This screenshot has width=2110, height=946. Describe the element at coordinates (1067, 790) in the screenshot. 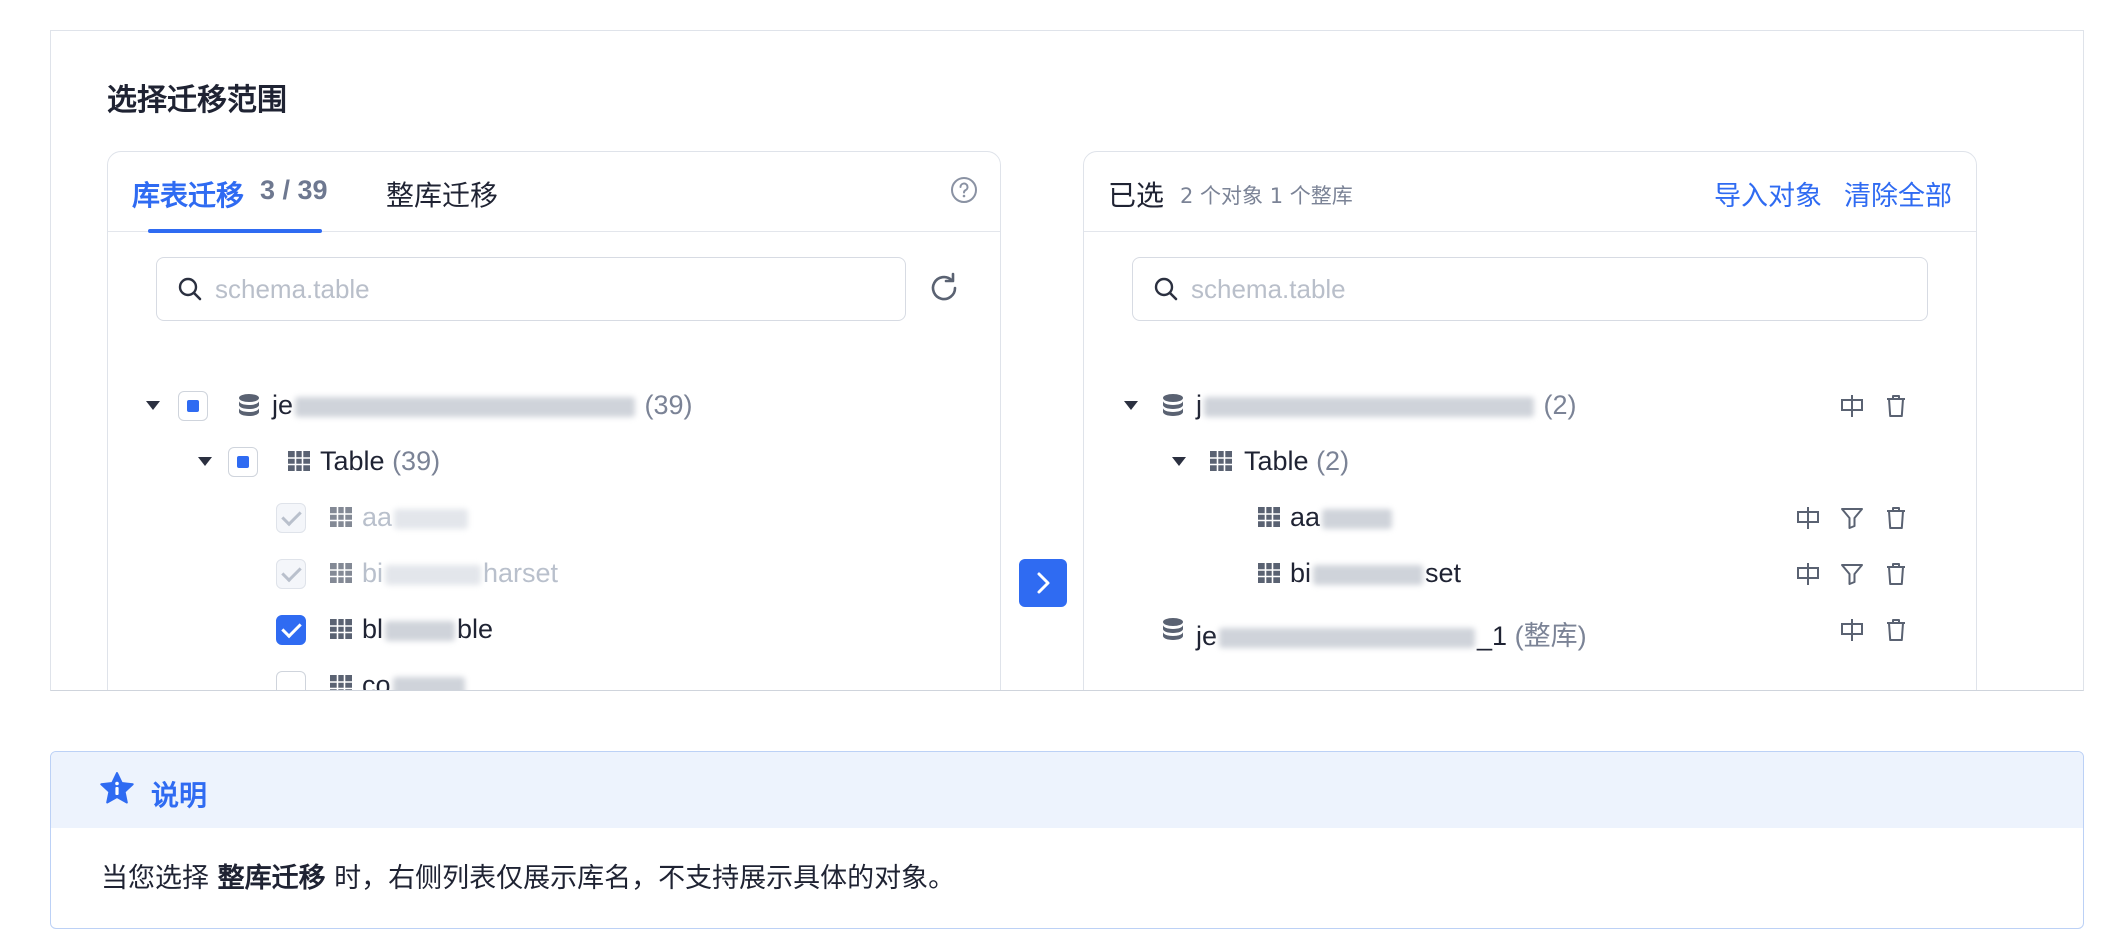

I see `note-header: 说明` at that location.